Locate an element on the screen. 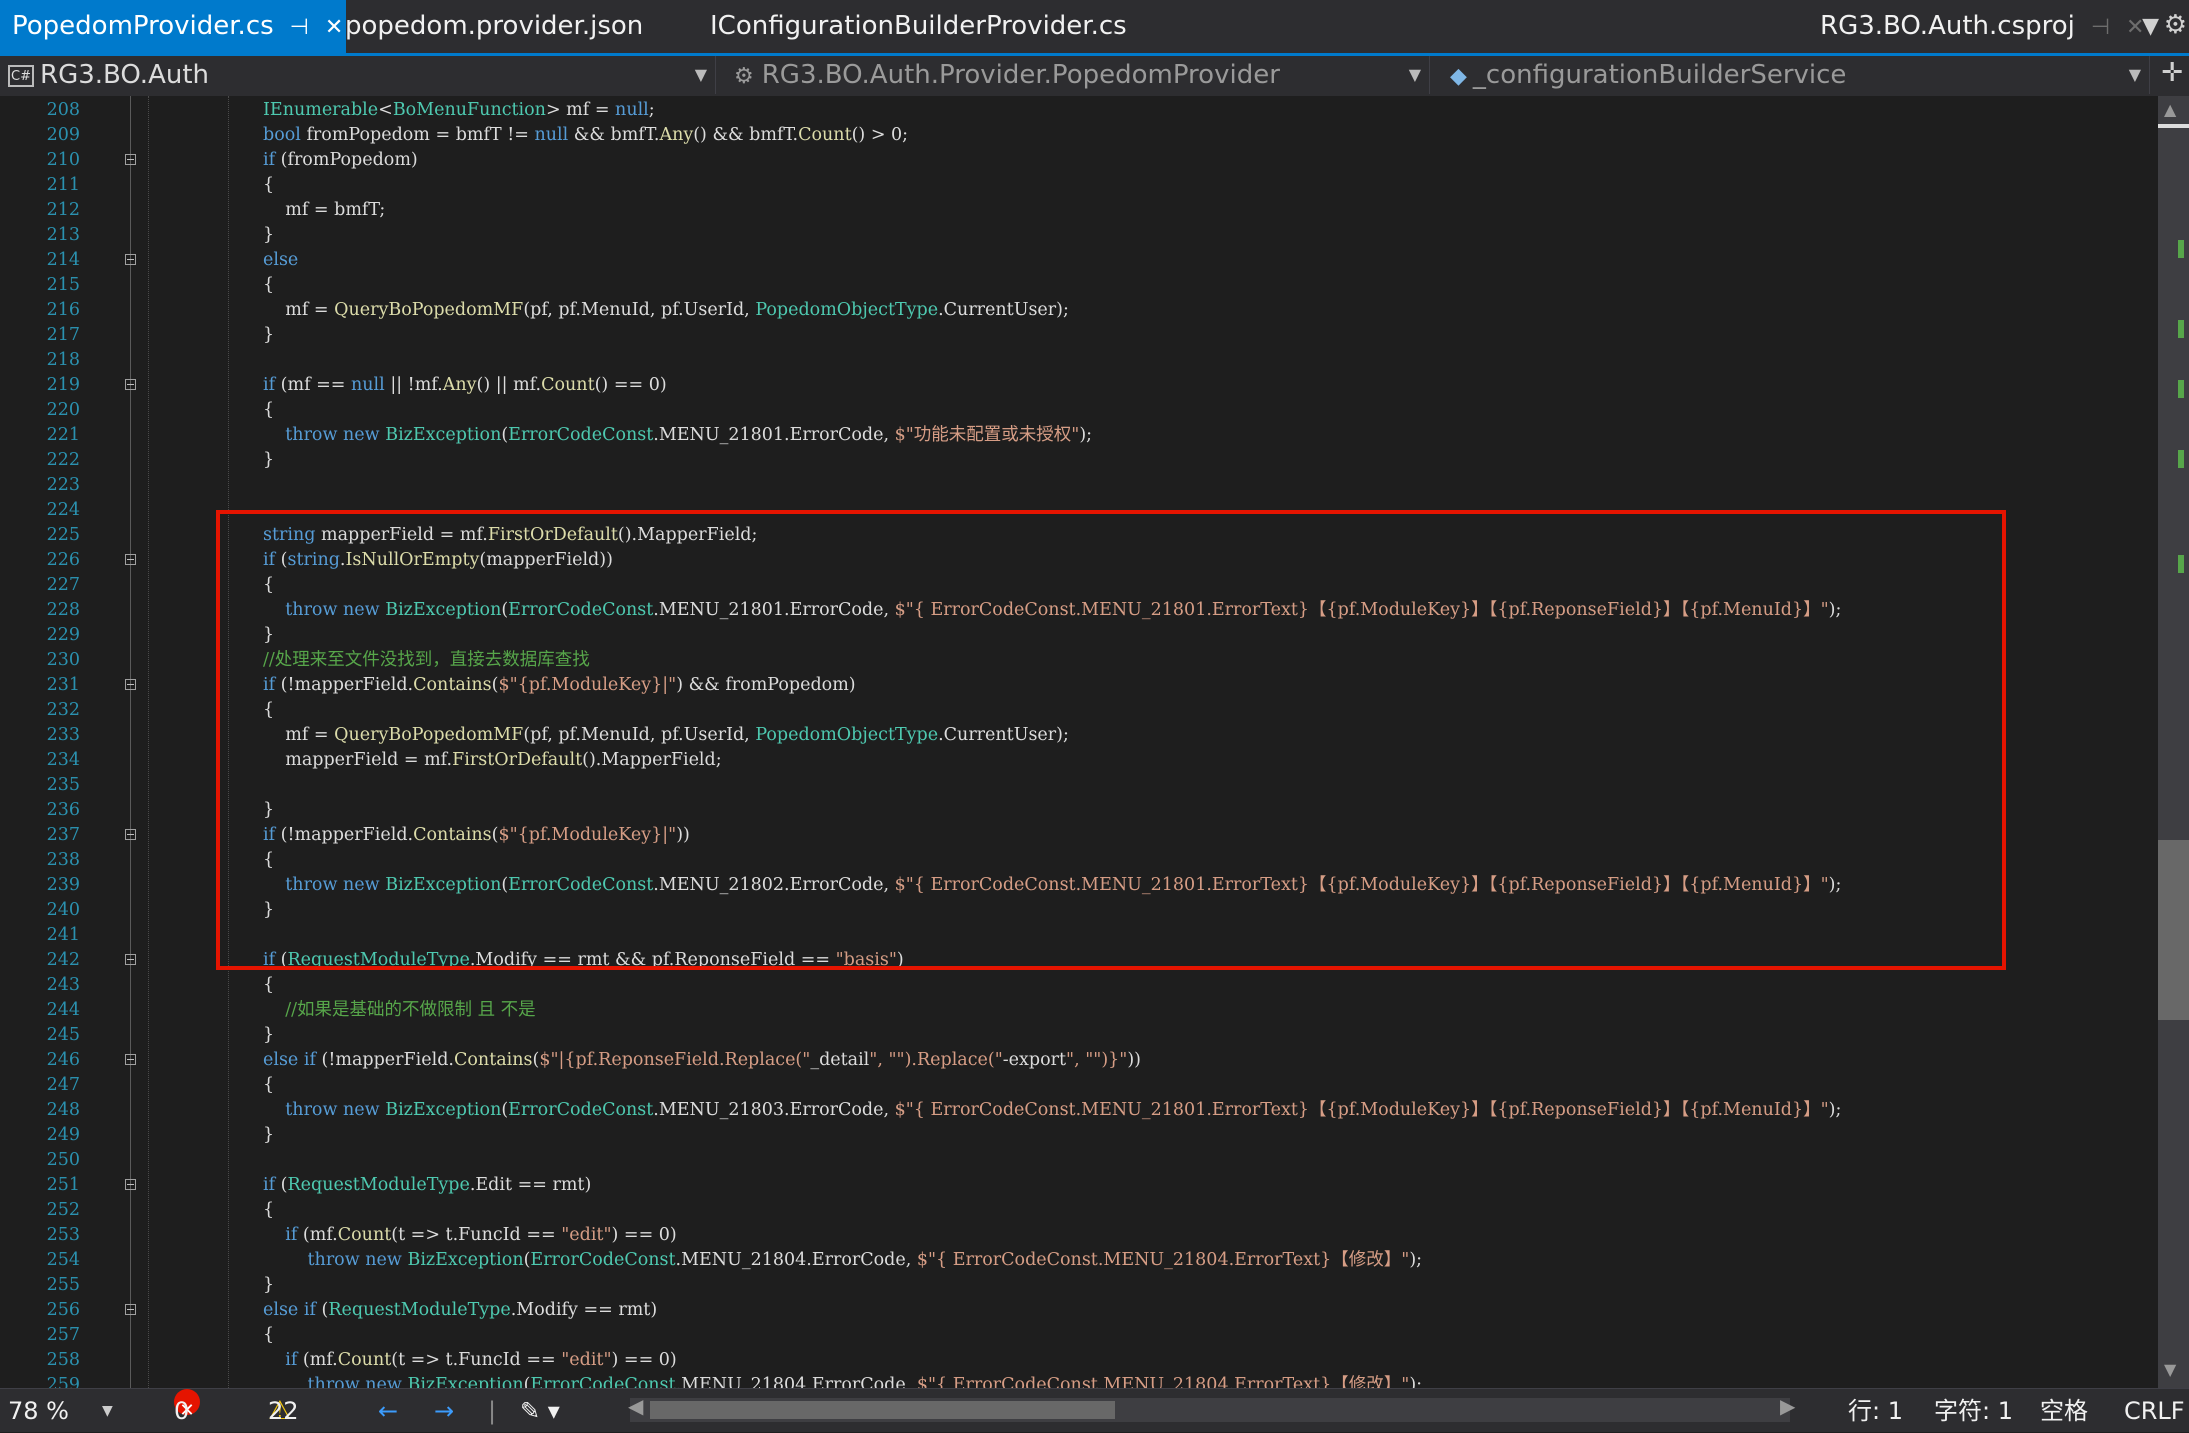  tab-rg3-bo-auth-csproj: RG3.BO.Auth.csproj ⊣ ✕ is located at coordinates (1982, 26).